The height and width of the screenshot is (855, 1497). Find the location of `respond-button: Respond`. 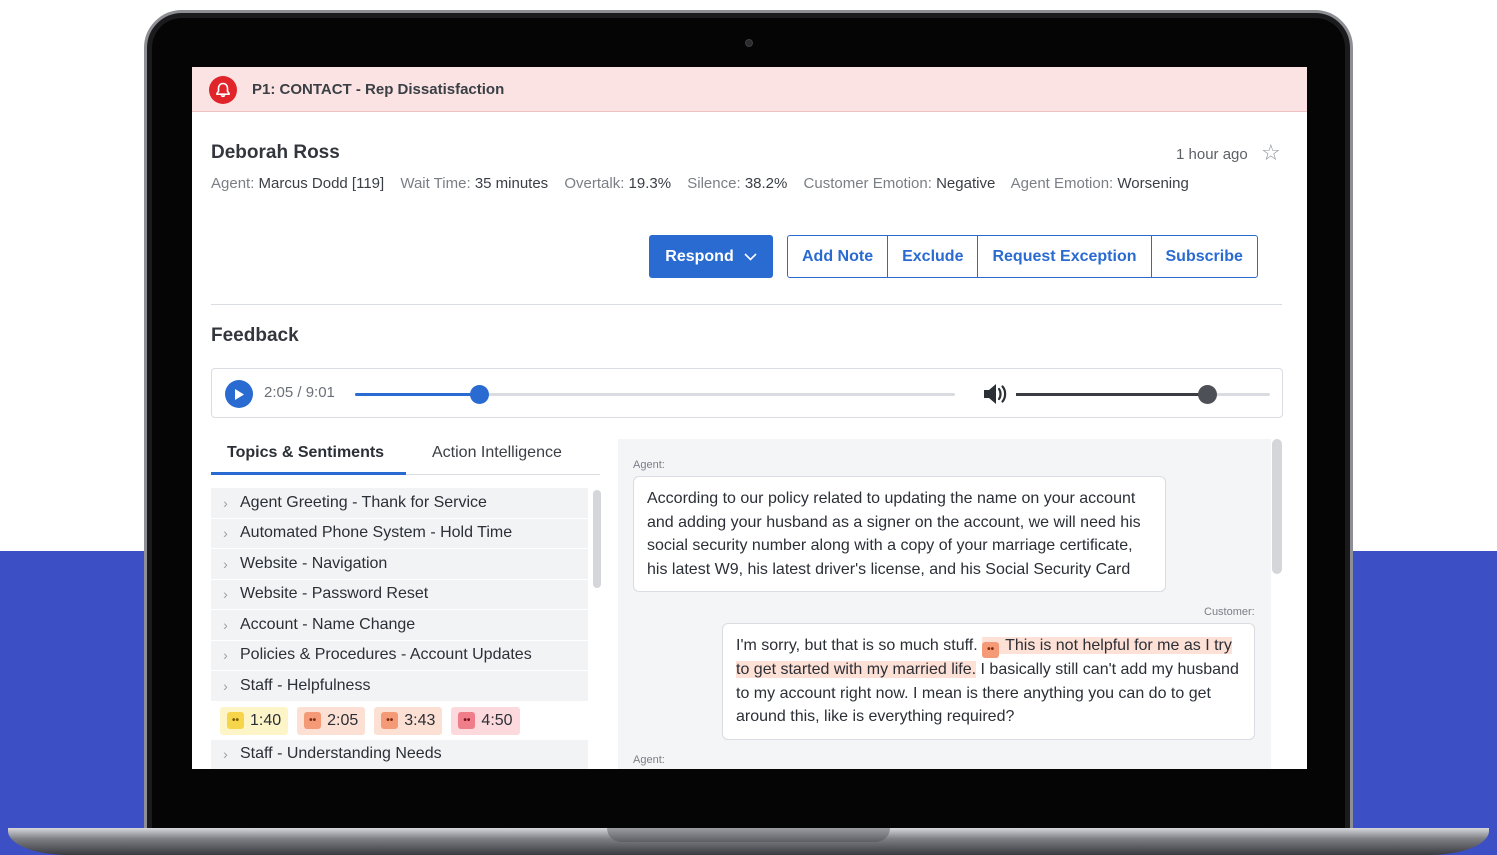

respond-button: Respond is located at coordinates (711, 256).